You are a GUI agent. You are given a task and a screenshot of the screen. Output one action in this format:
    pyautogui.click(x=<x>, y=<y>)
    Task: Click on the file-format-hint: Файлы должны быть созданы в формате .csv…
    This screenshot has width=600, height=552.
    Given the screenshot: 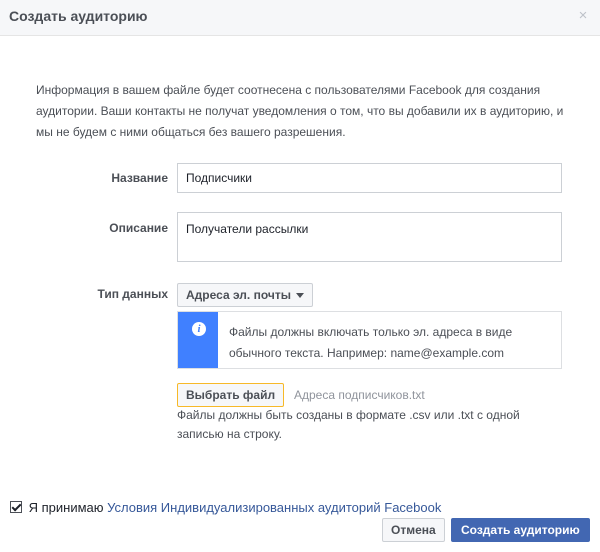 What is the action you would take?
    pyautogui.click(x=348, y=424)
    